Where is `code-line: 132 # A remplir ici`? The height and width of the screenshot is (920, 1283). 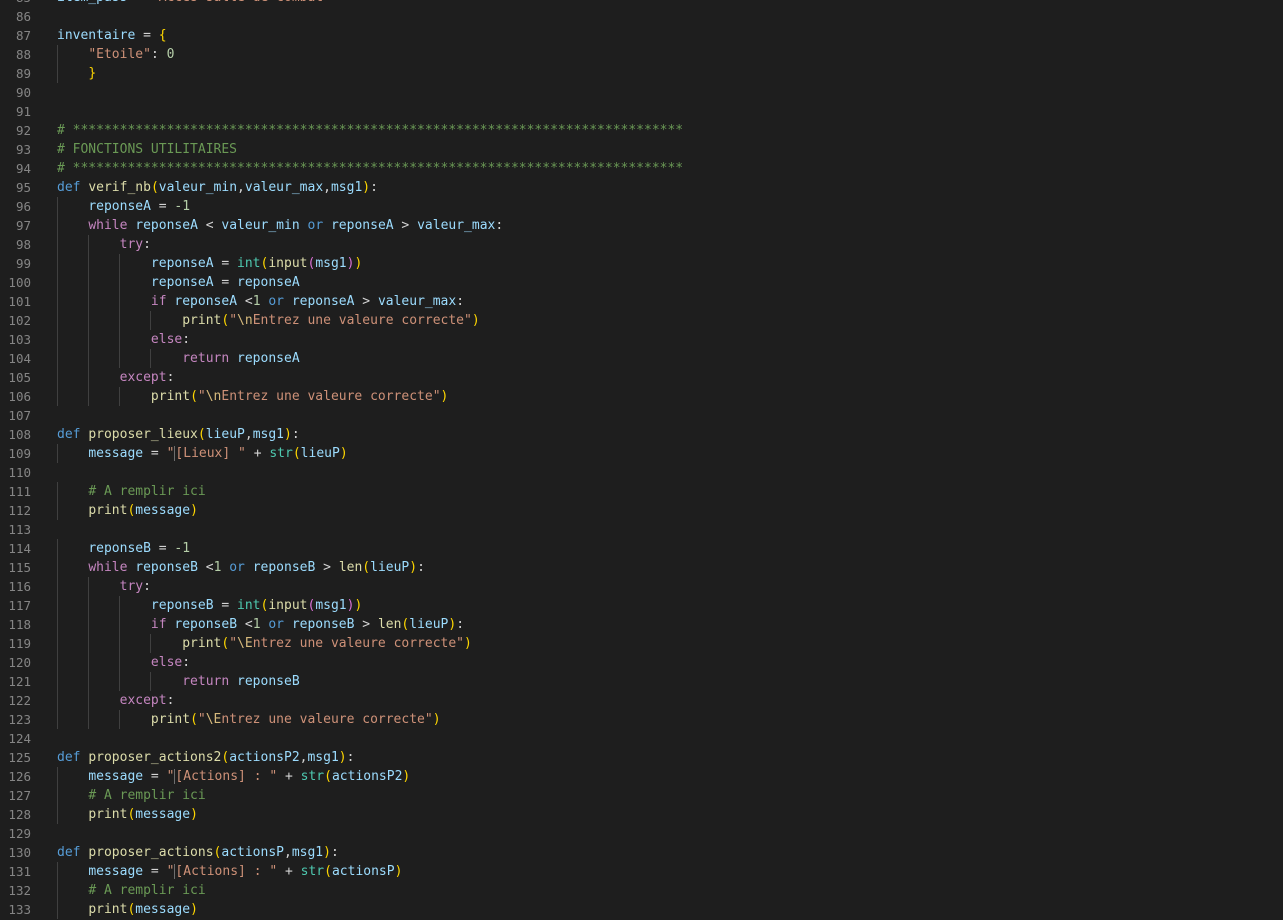 code-line: 132 # A remplir ici is located at coordinates (641, 890).